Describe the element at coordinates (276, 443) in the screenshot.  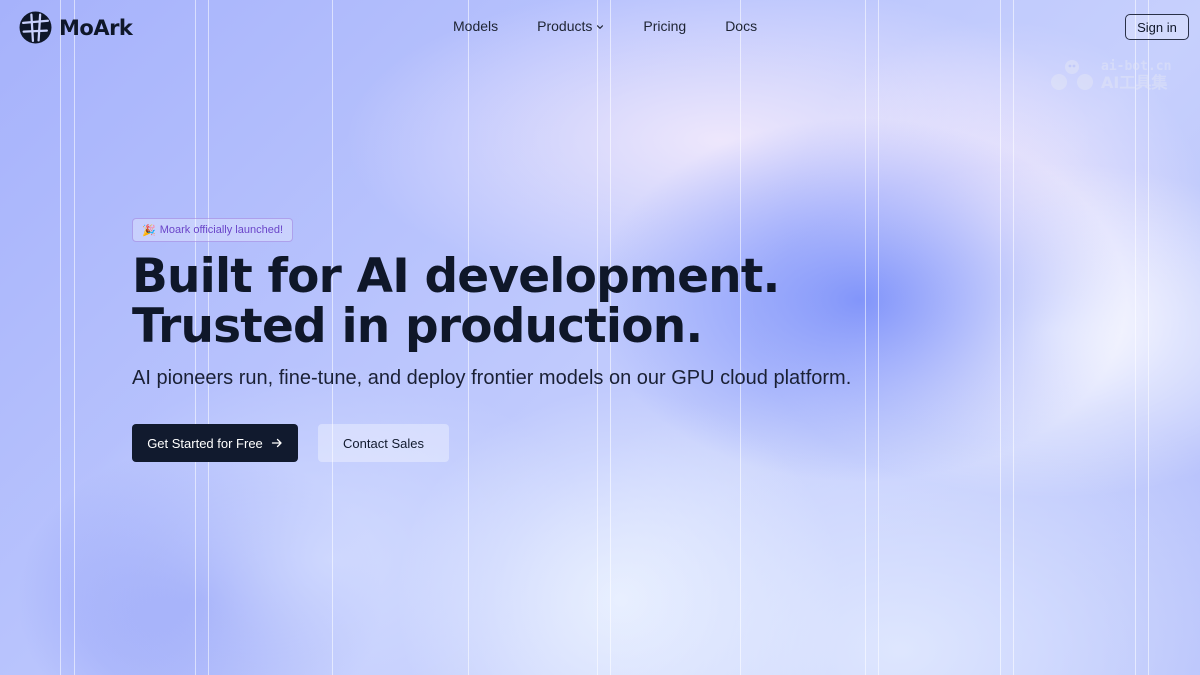
I see `arrow-right-icon` at that location.